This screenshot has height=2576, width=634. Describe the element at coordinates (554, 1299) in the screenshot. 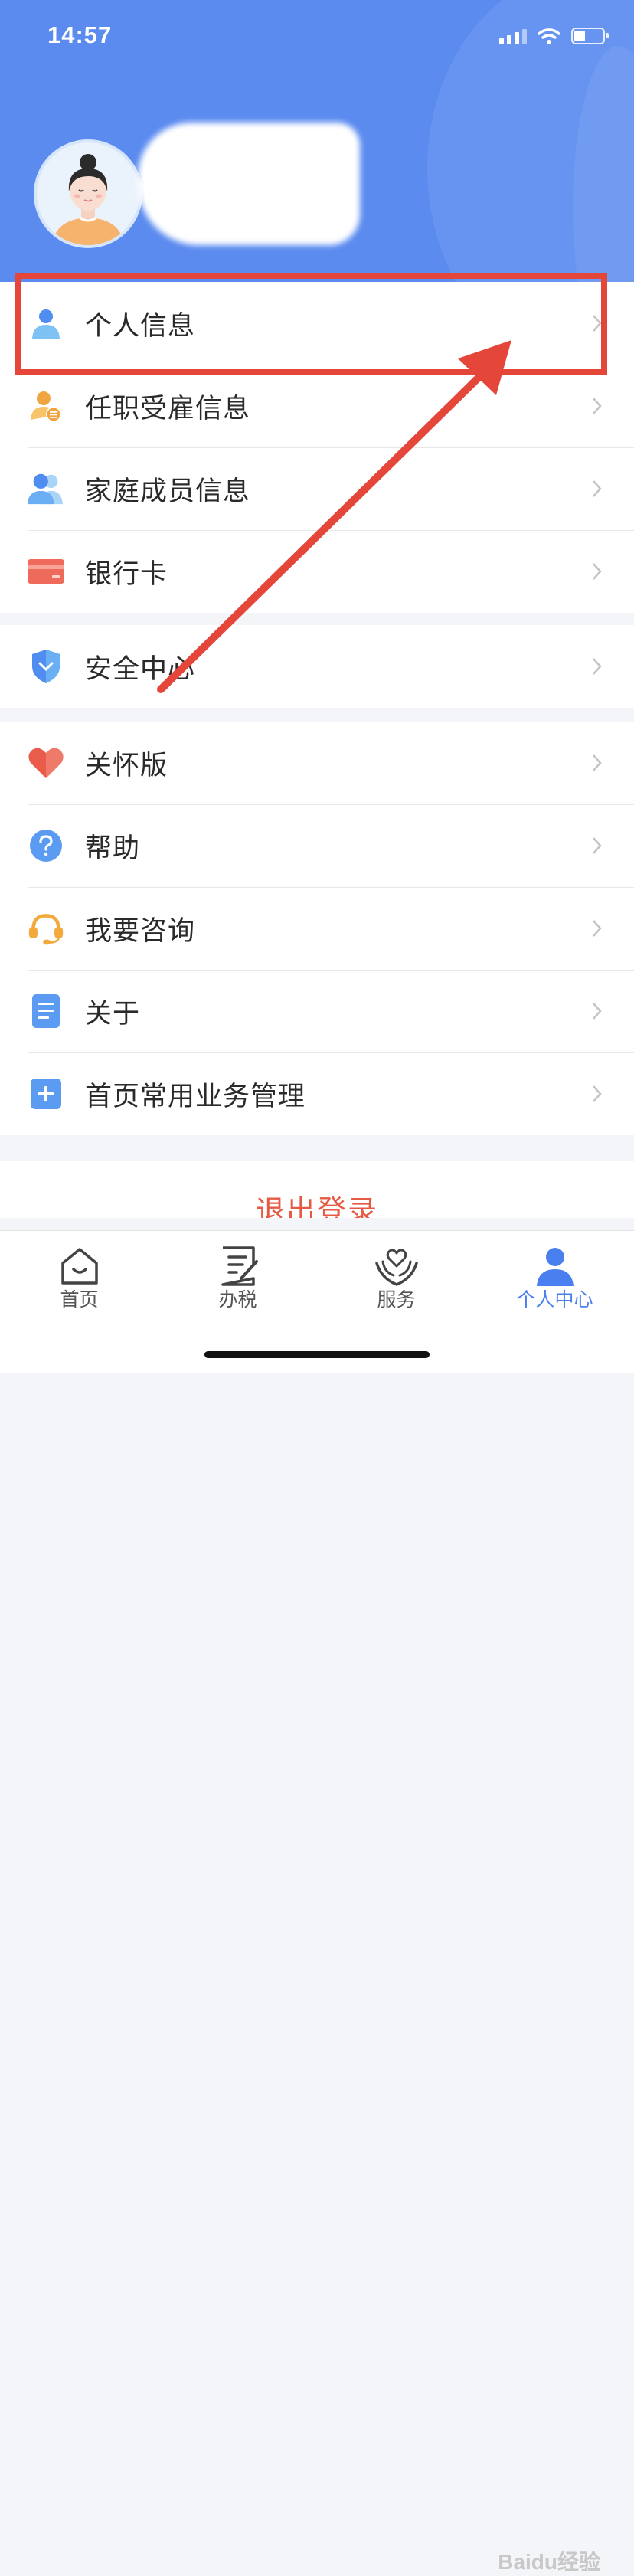

I see `tab-label: 个人中心` at that location.